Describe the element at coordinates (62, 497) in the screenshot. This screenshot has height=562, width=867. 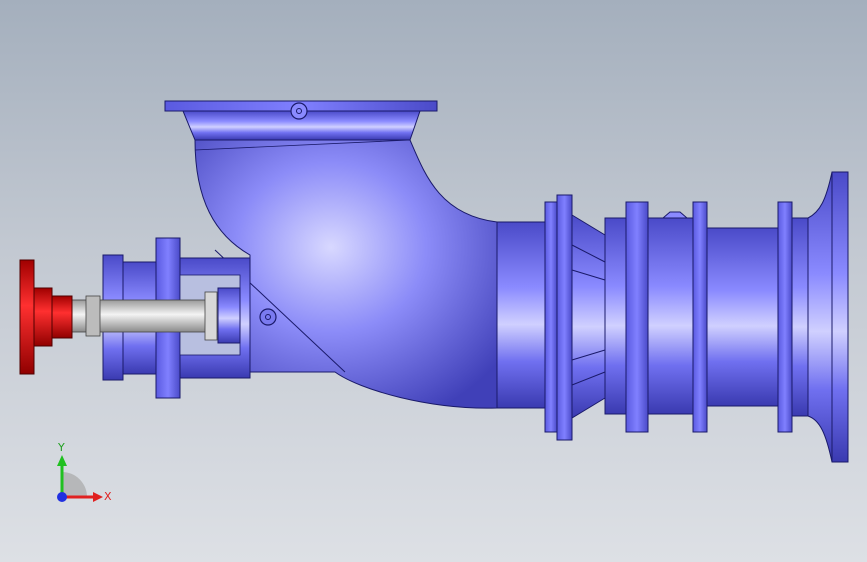
I see `z-axis-icon` at that location.